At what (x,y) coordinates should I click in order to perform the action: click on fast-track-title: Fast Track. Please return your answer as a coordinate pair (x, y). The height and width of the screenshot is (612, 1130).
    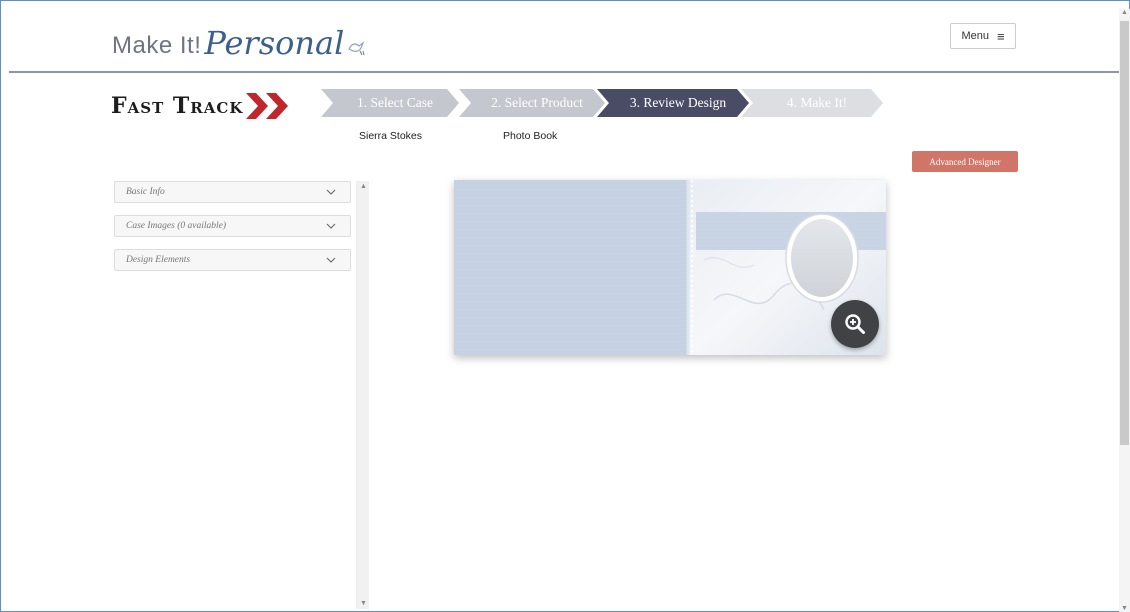
    Looking at the image, I should click on (177, 106).